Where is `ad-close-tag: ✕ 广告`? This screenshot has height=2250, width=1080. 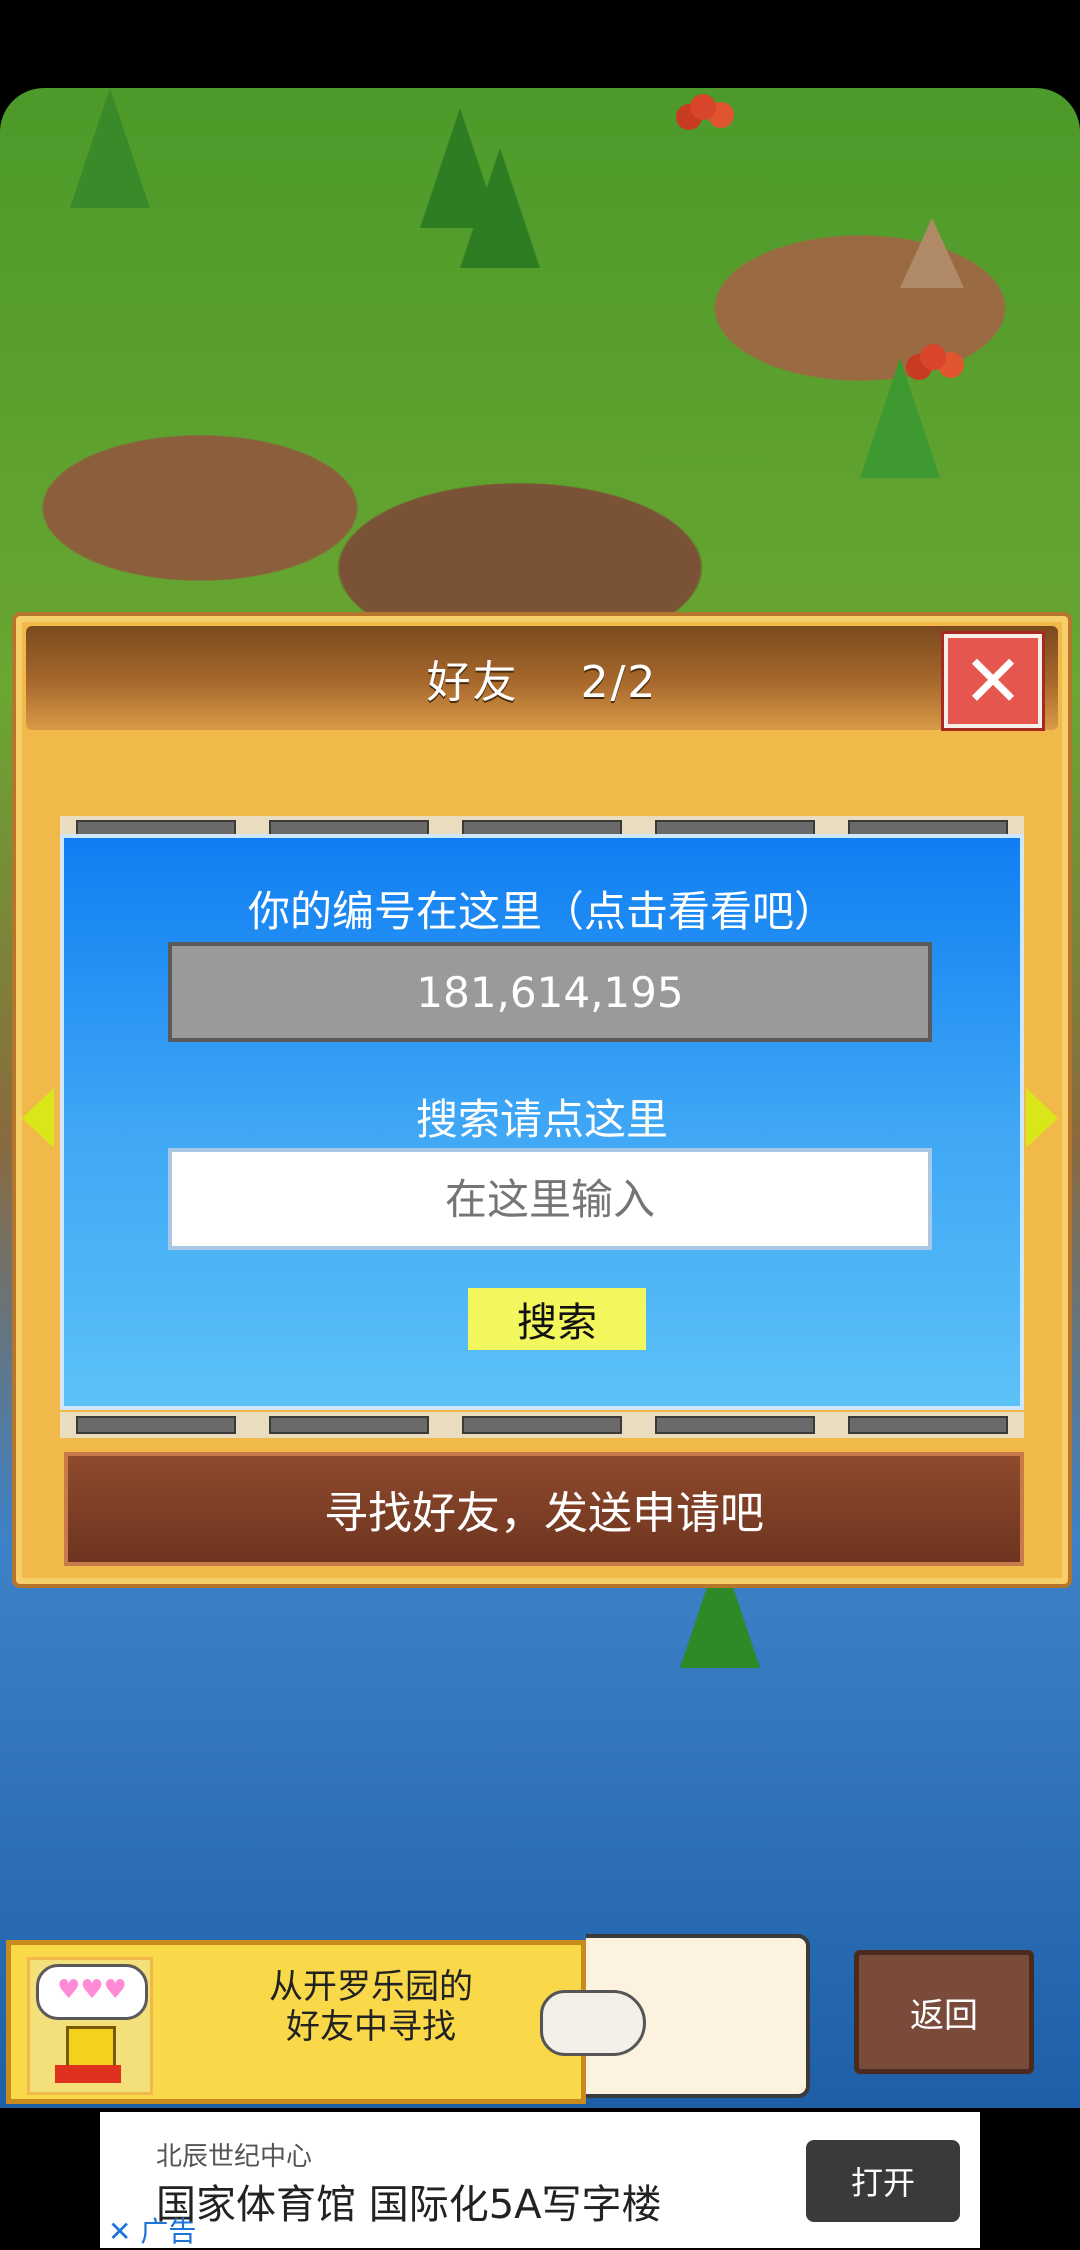 ad-close-tag: ✕ 广告 is located at coordinates (152, 2230).